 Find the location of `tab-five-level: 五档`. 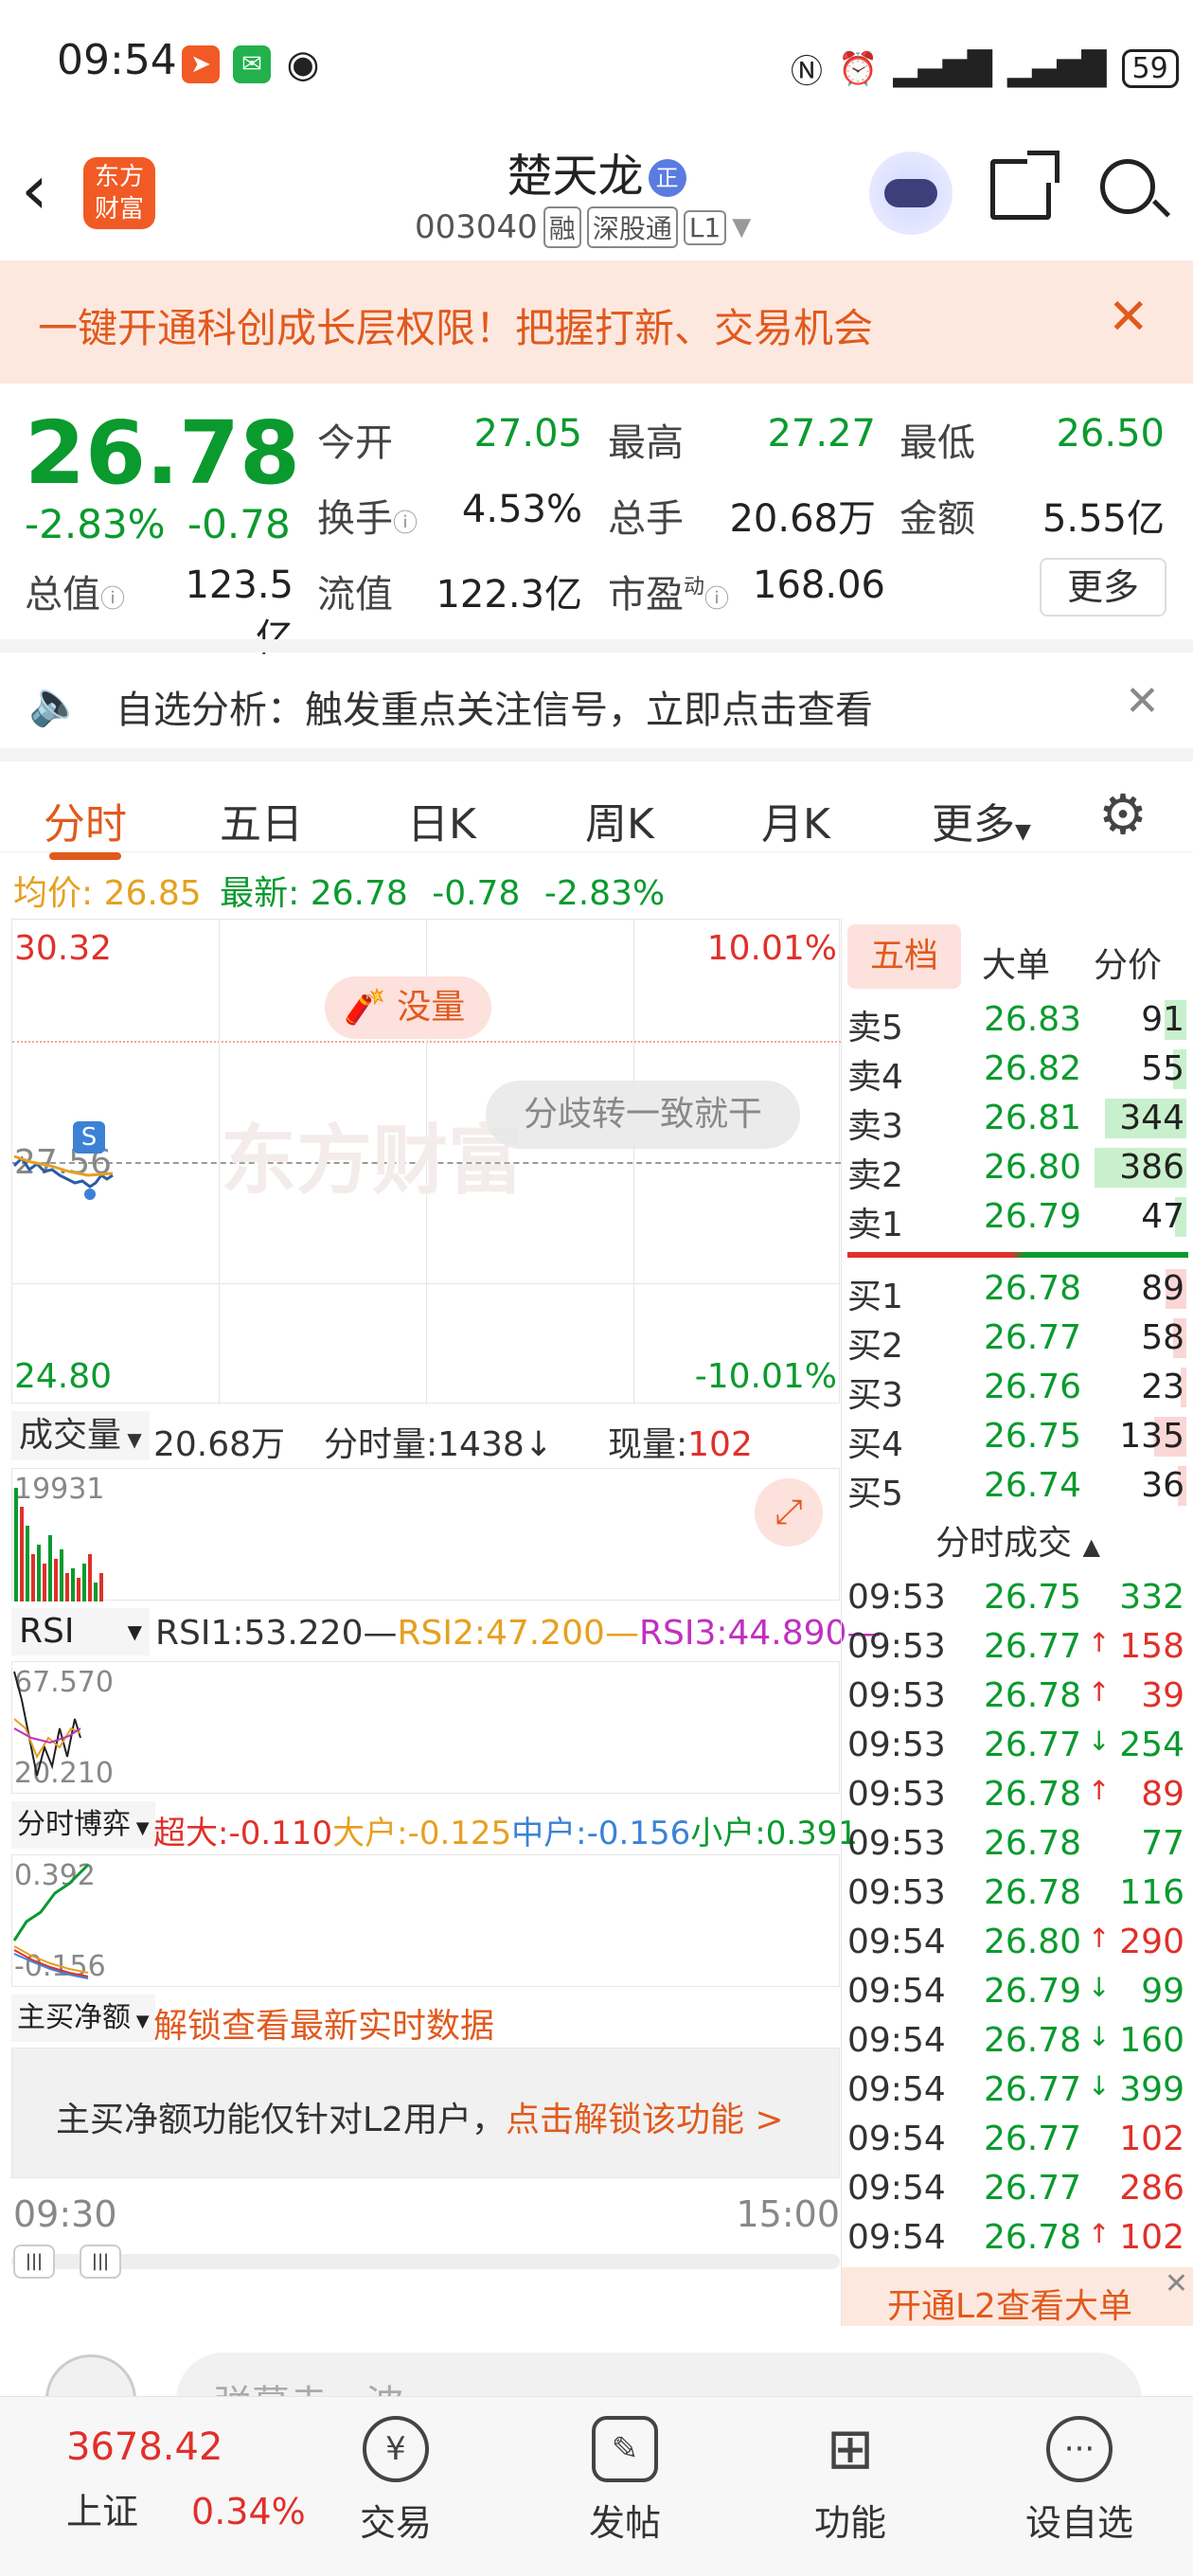

tab-five-level: 五档 is located at coordinates (904, 956).